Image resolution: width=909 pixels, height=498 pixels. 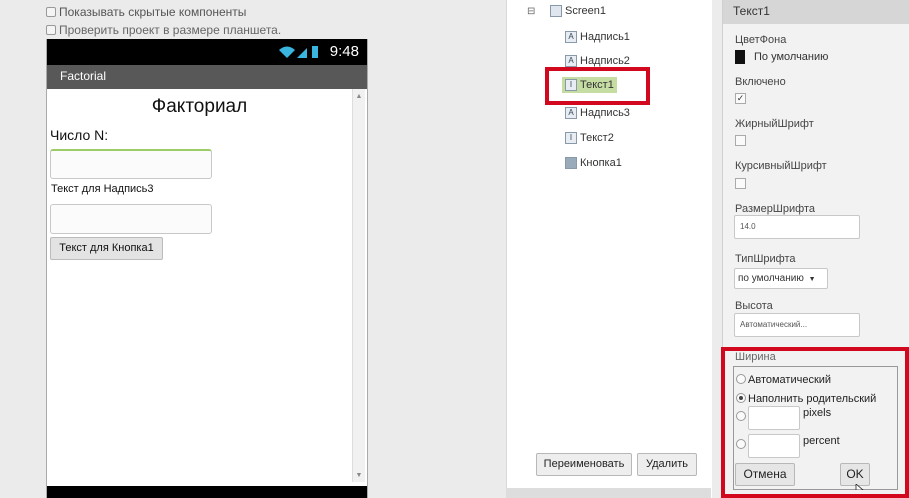 What do you see at coordinates (153, 12) in the screenshot?
I see `show-hidden-label: Показывать скрытые компоненты` at bounding box center [153, 12].